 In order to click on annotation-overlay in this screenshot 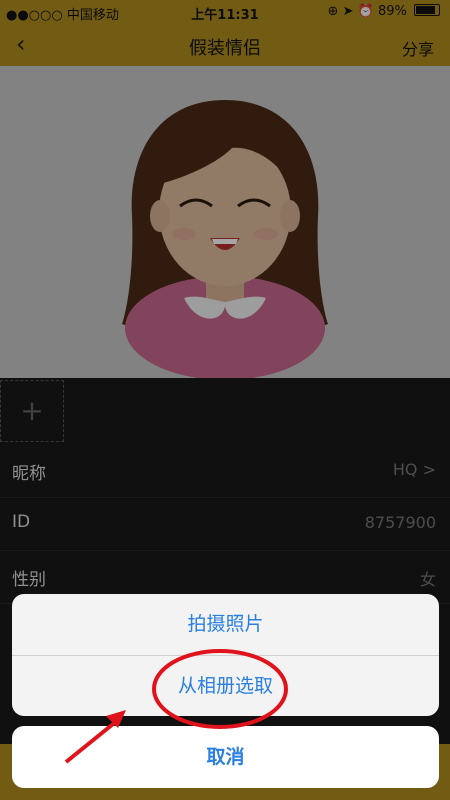, I will do `click(176, 706)`.